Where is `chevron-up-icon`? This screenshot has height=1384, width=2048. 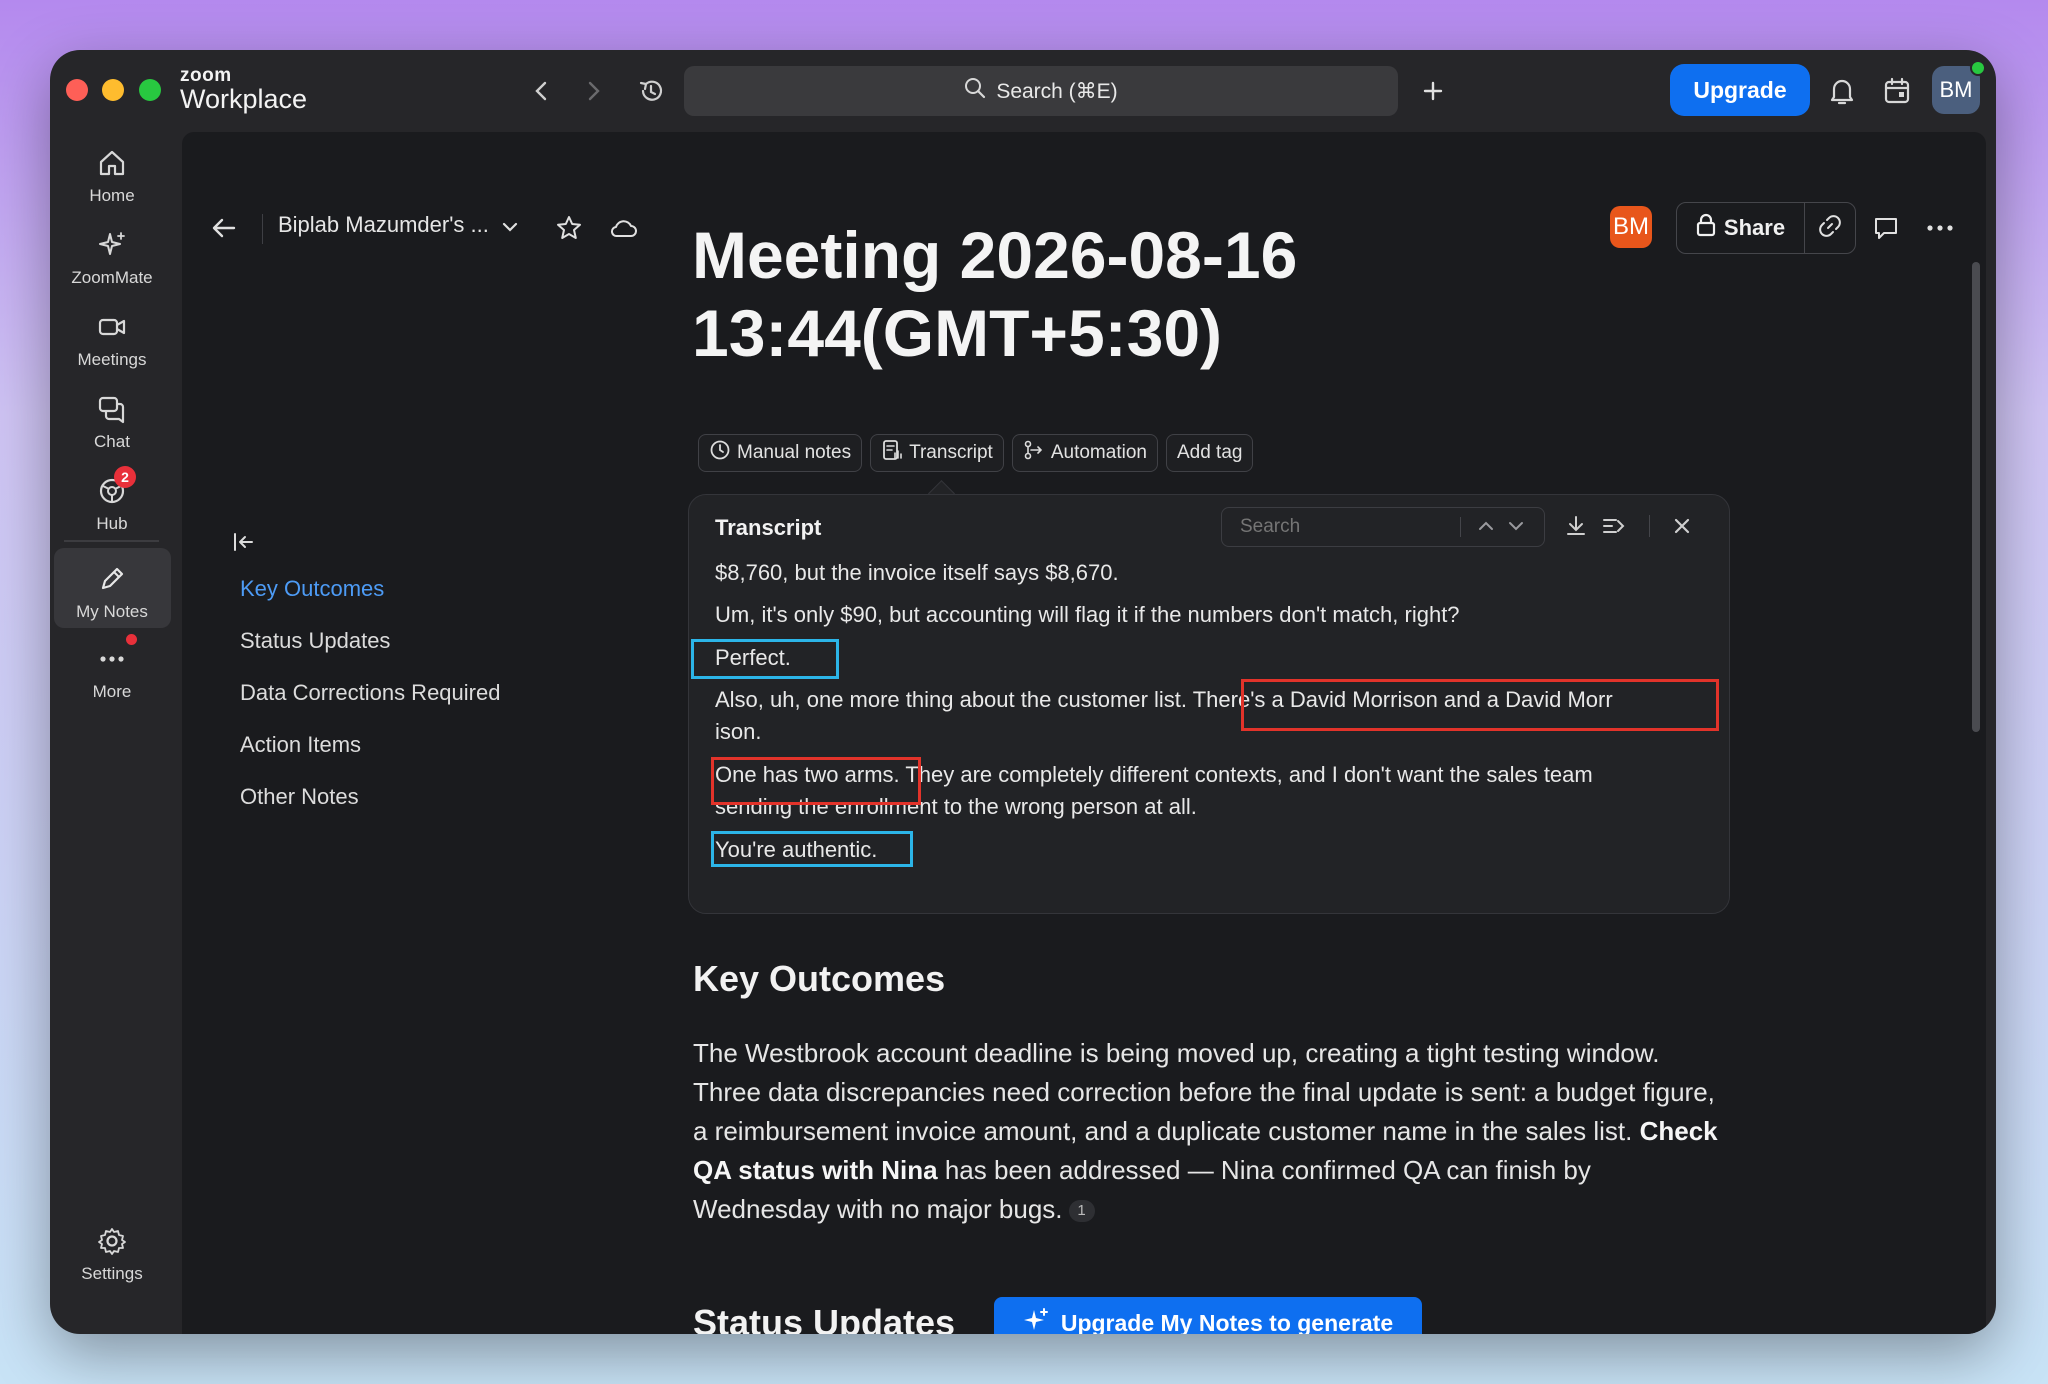
chevron-up-icon is located at coordinates (1486, 527).